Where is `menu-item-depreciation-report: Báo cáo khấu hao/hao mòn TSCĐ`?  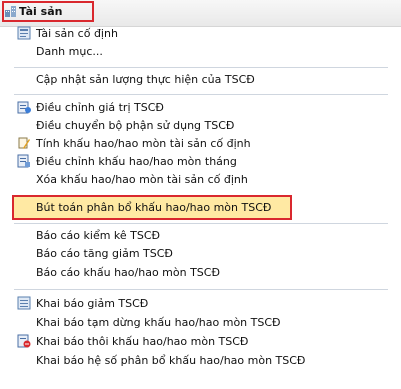
menu-item-depreciation-report: Báo cáo khấu hao/hao mòn TSCĐ is located at coordinates (128, 273).